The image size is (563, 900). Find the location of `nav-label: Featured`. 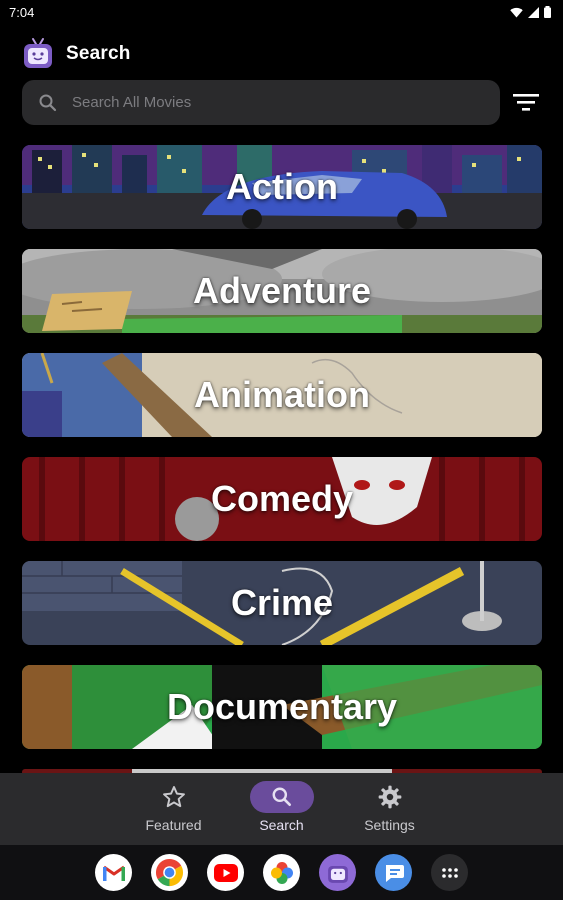

nav-label: Featured is located at coordinates (173, 825).